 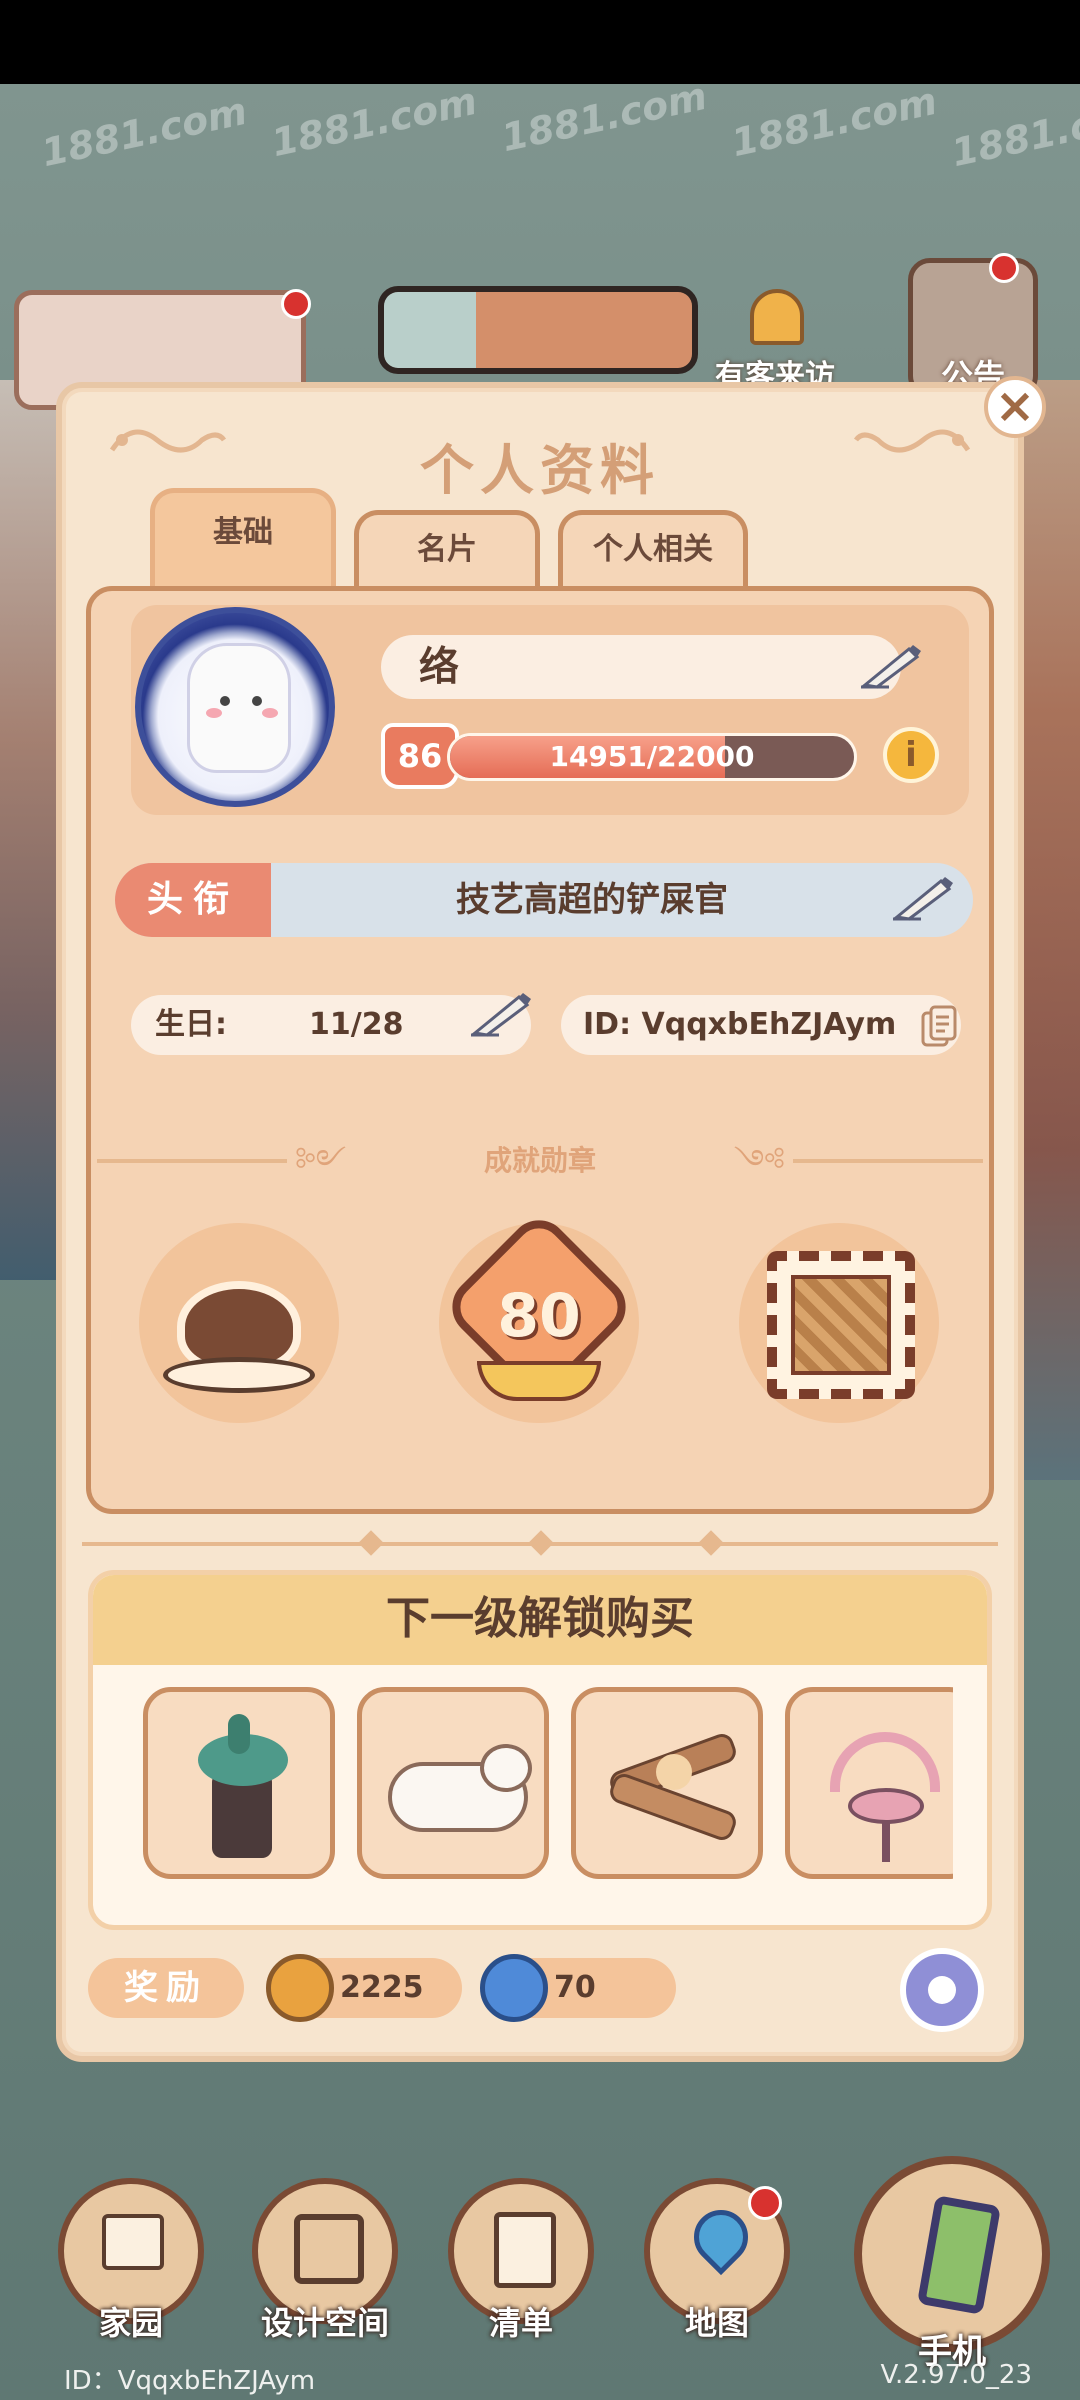 What do you see at coordinates (538, 330) in the screenshot?
I see `weather-progress-bar` at bounding box center [538, 330].